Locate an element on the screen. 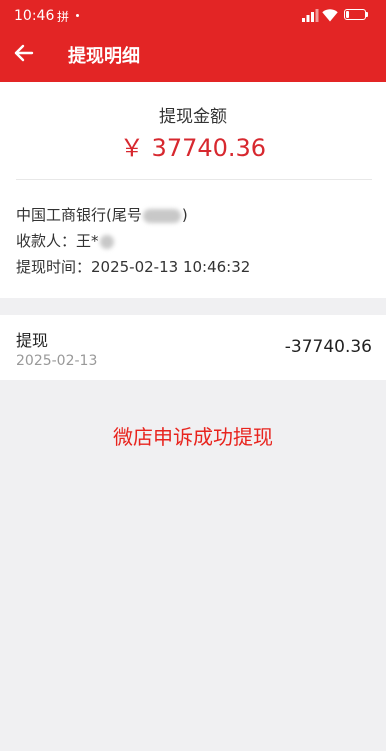 The height and width of the screenshot is (751, 386). transaction-date: 2025-02-13 is located at coordinates (57, 361).